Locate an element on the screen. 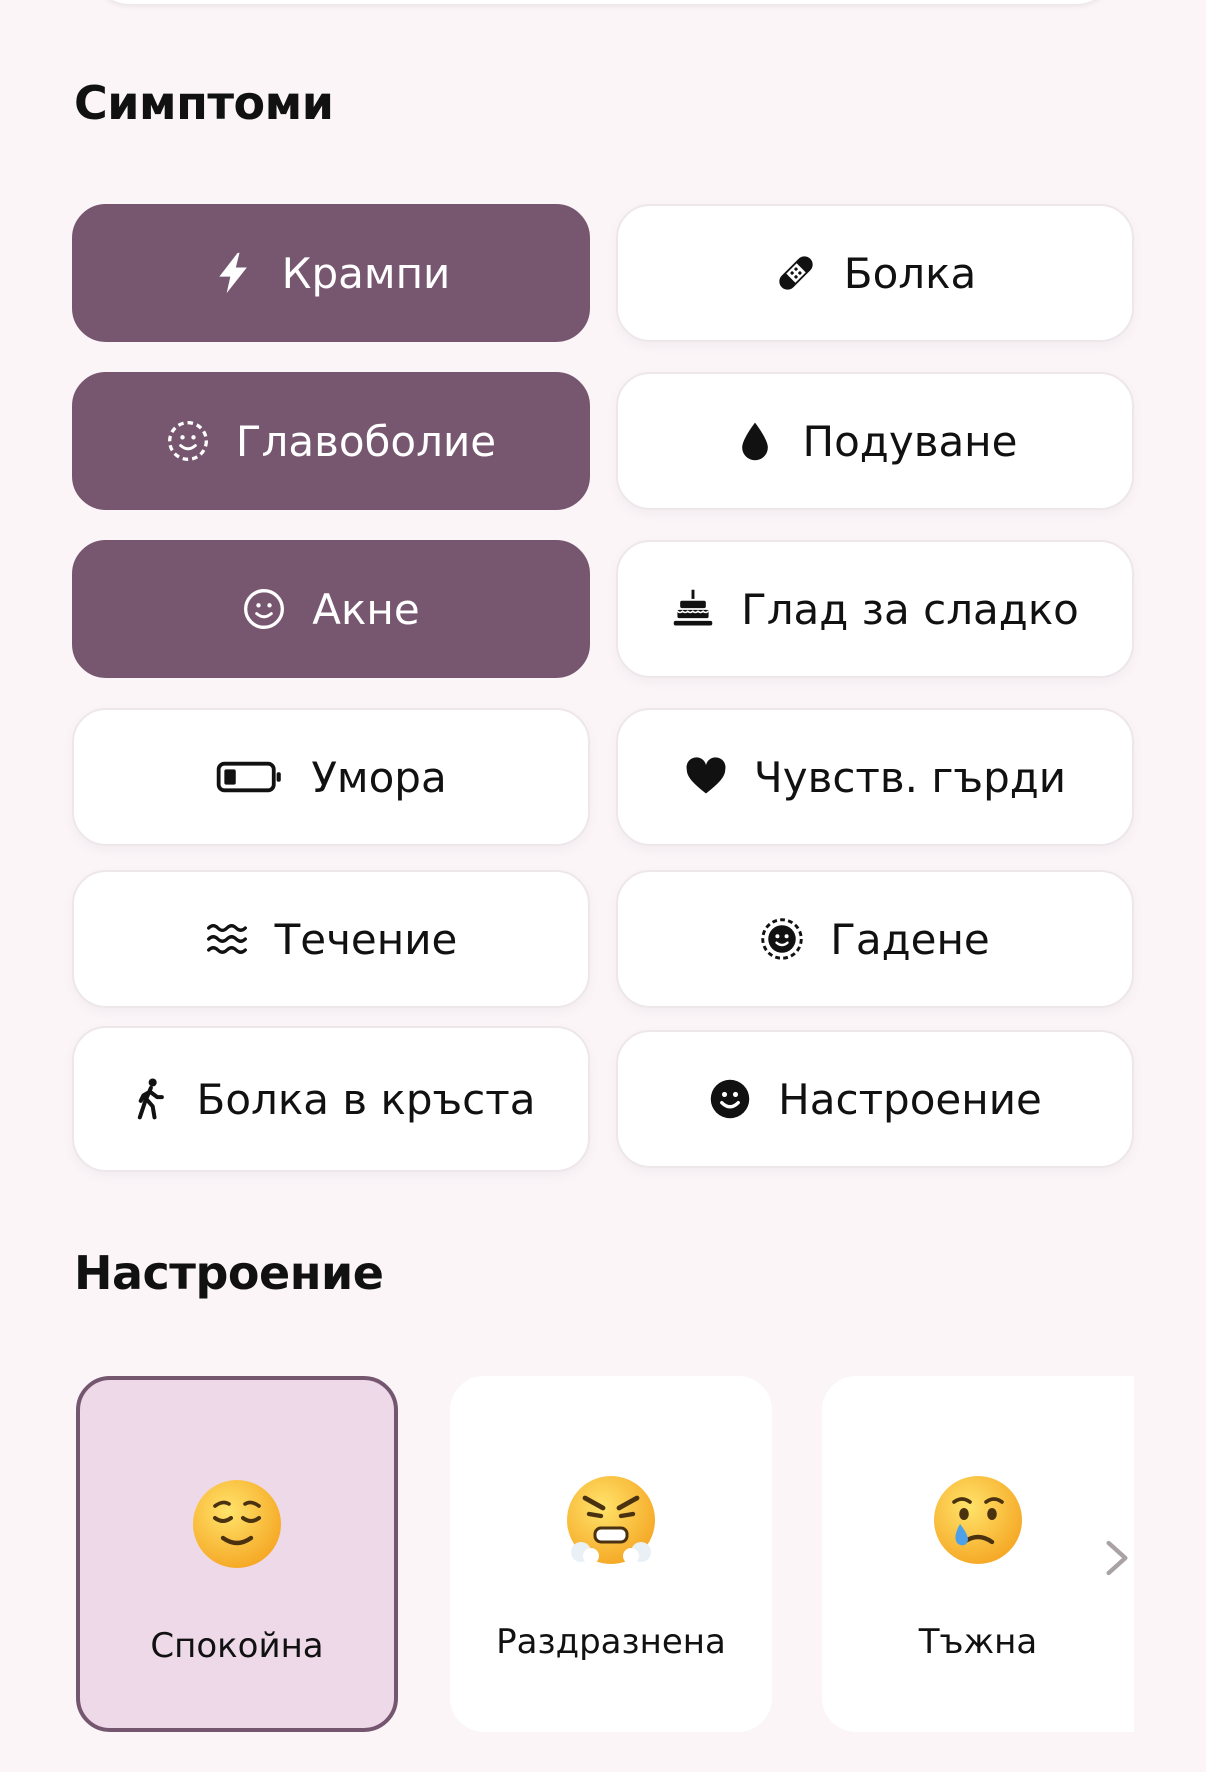 This screenshot has width=1206, height=1772. symptom-label: Умора is located at coordinates (379, 777).